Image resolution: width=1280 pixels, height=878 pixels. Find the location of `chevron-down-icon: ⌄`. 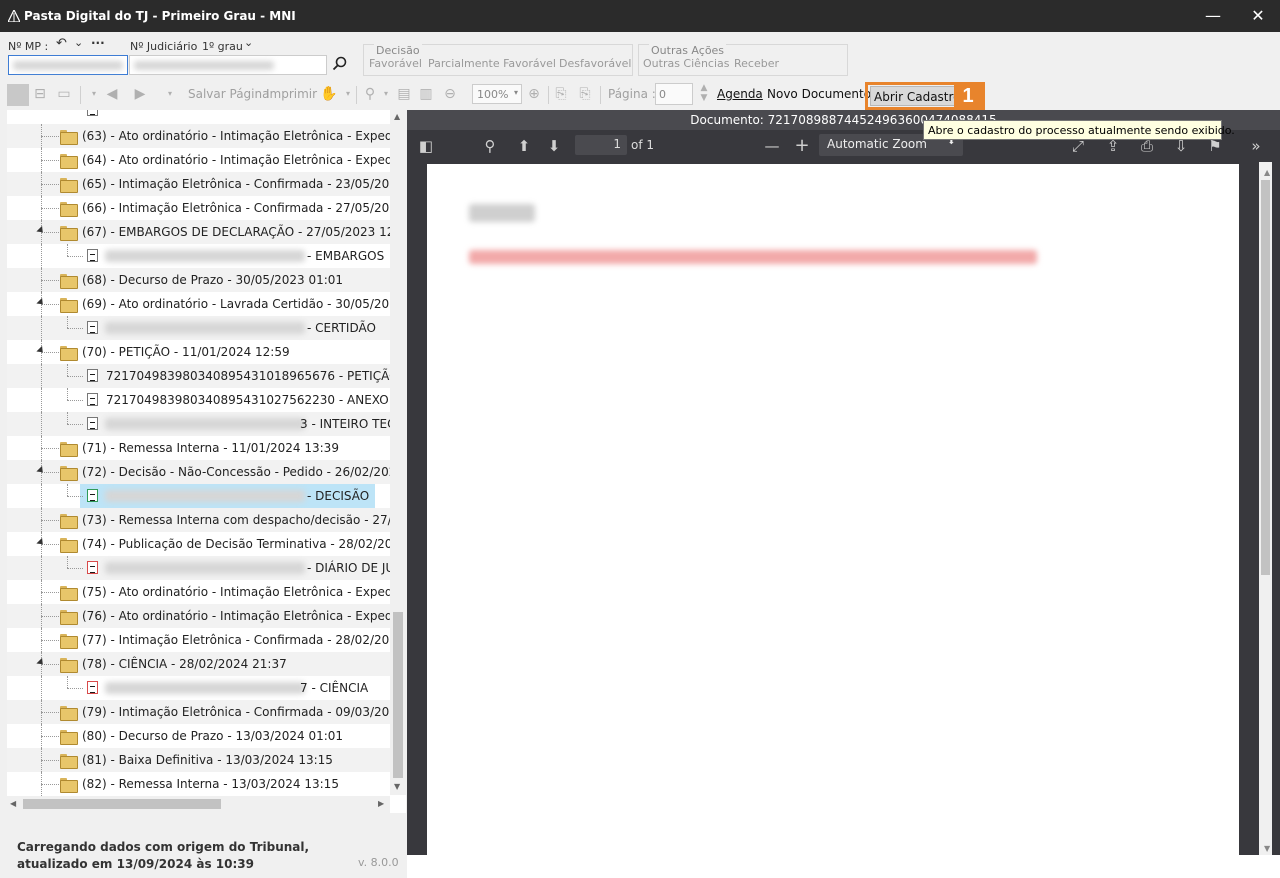

chevron-down-icon: ⌄ is located at coordinates (78, 42).